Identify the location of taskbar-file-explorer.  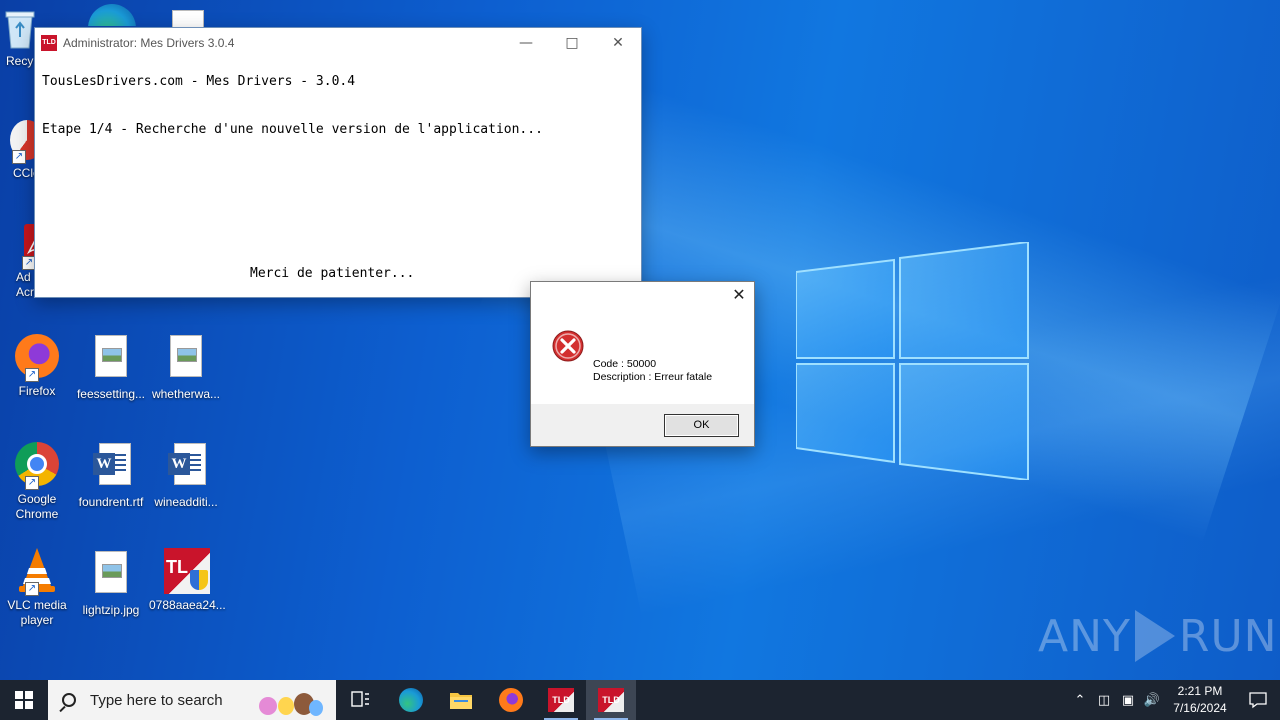
(461, 700).